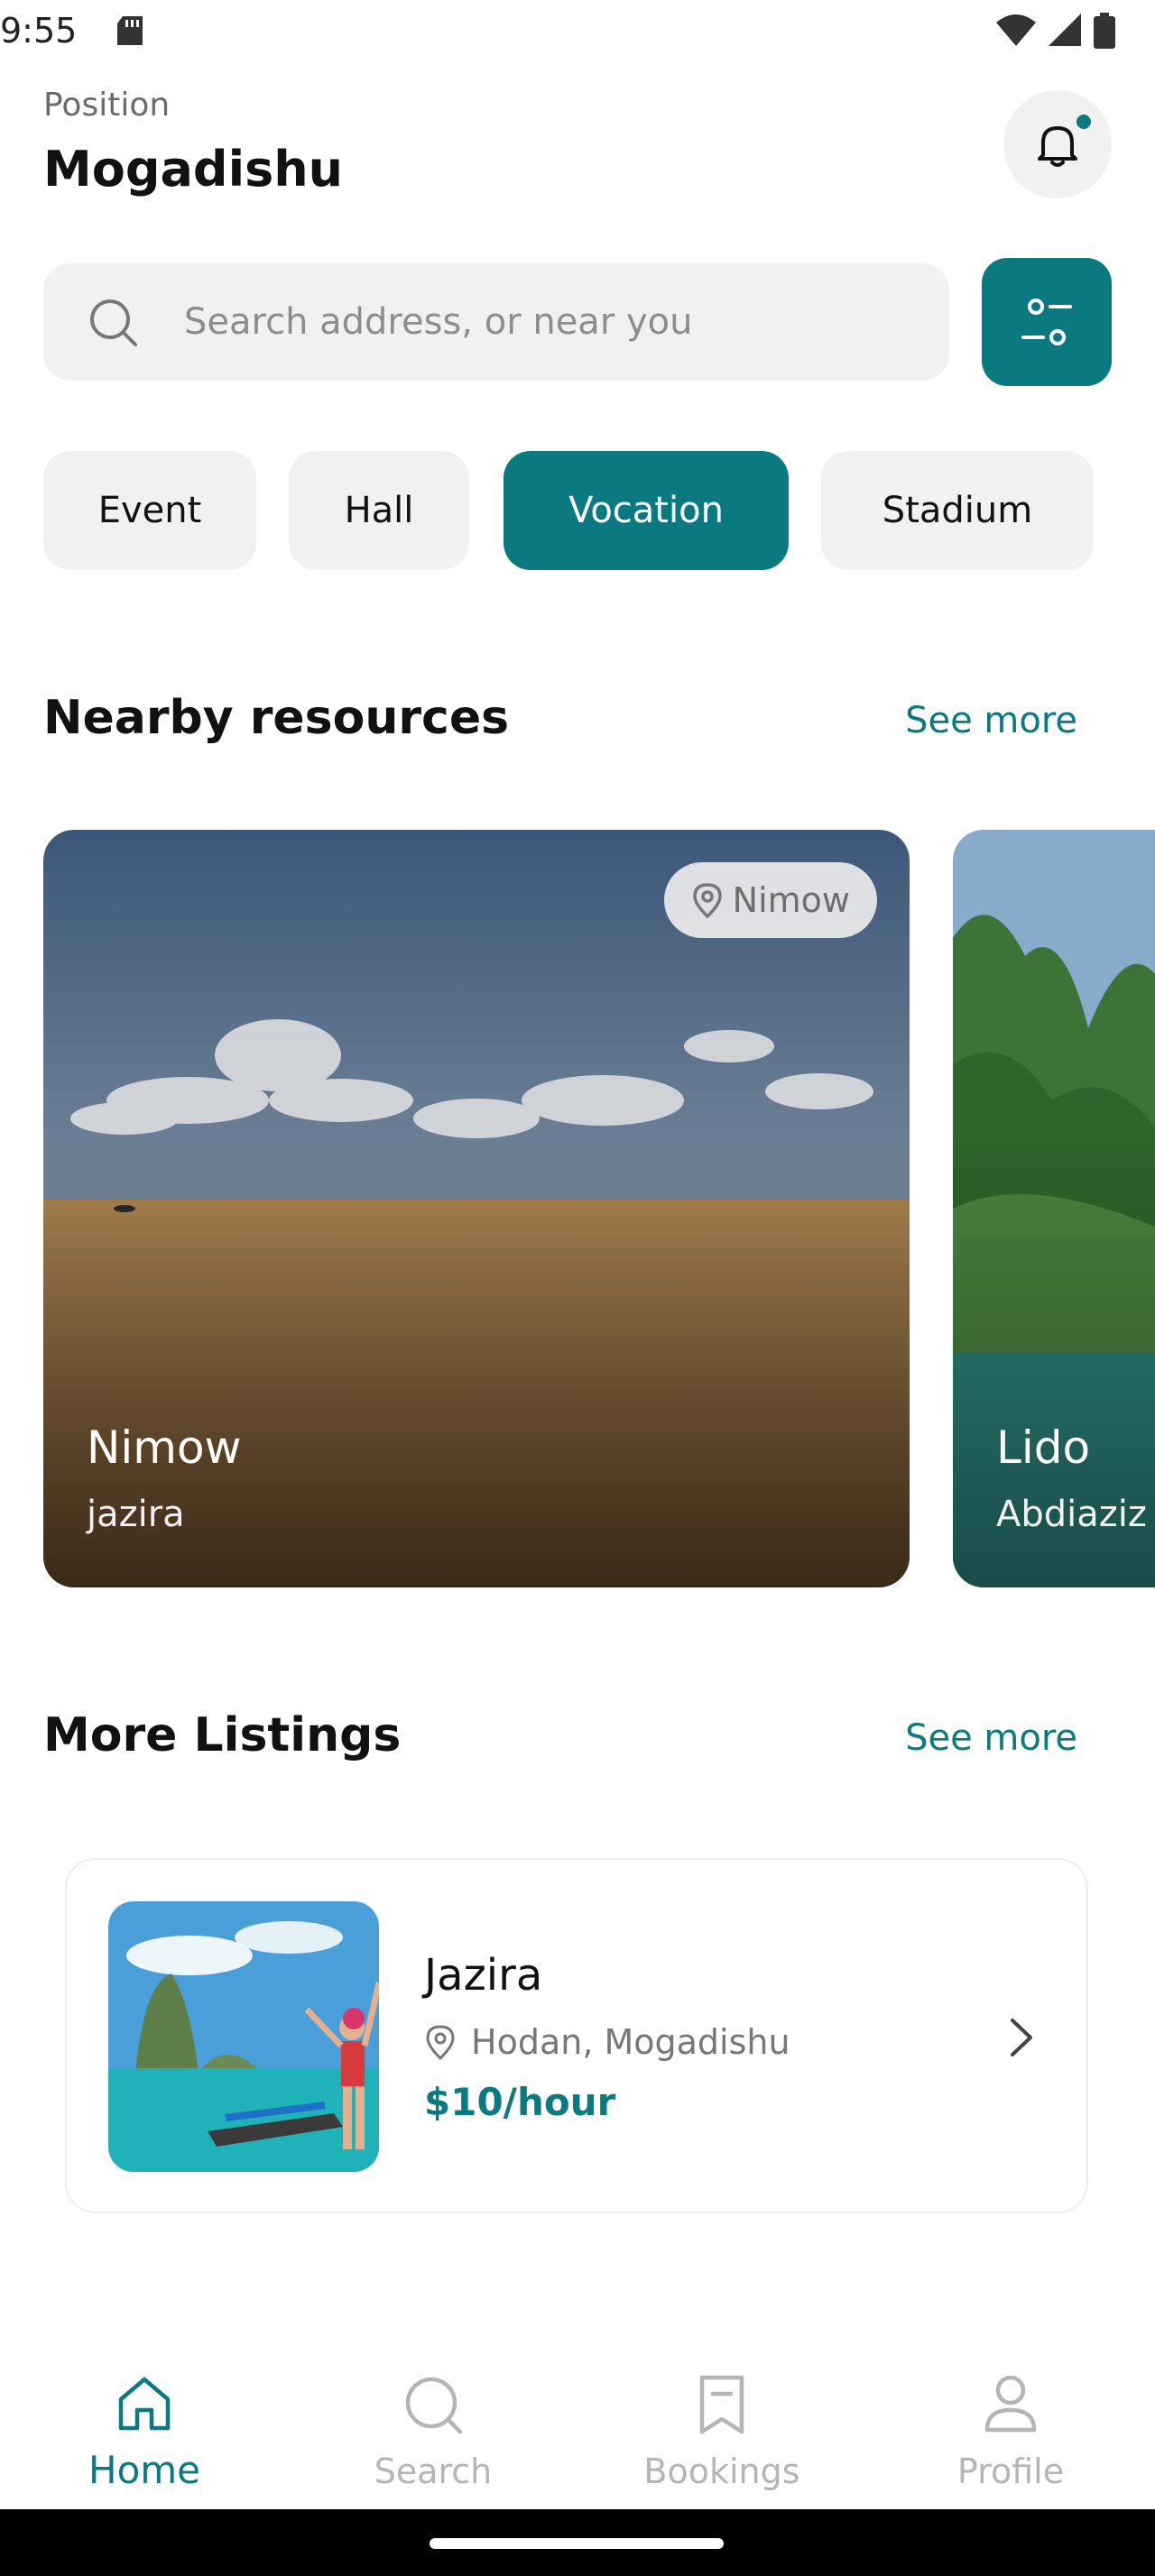 The width and height of the screenshot is (1155, 2576). What do you see at coordinates (107, 105) in the screenshot?
I see `position-label: Position` at bounding box center [107, 105].